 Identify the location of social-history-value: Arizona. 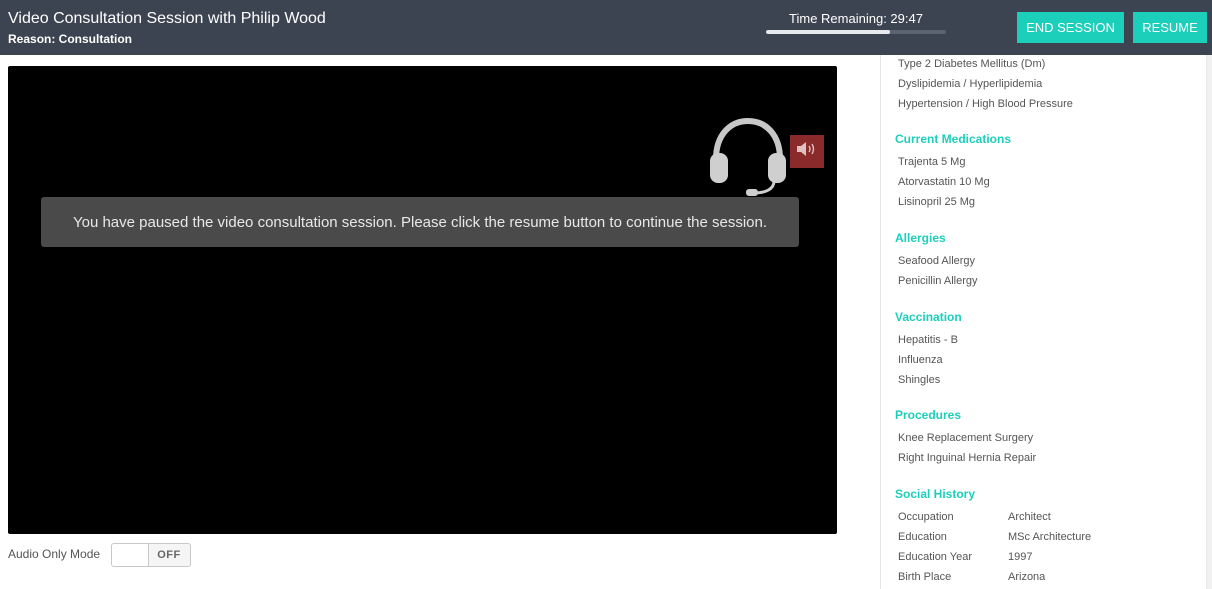
(1027, 577).